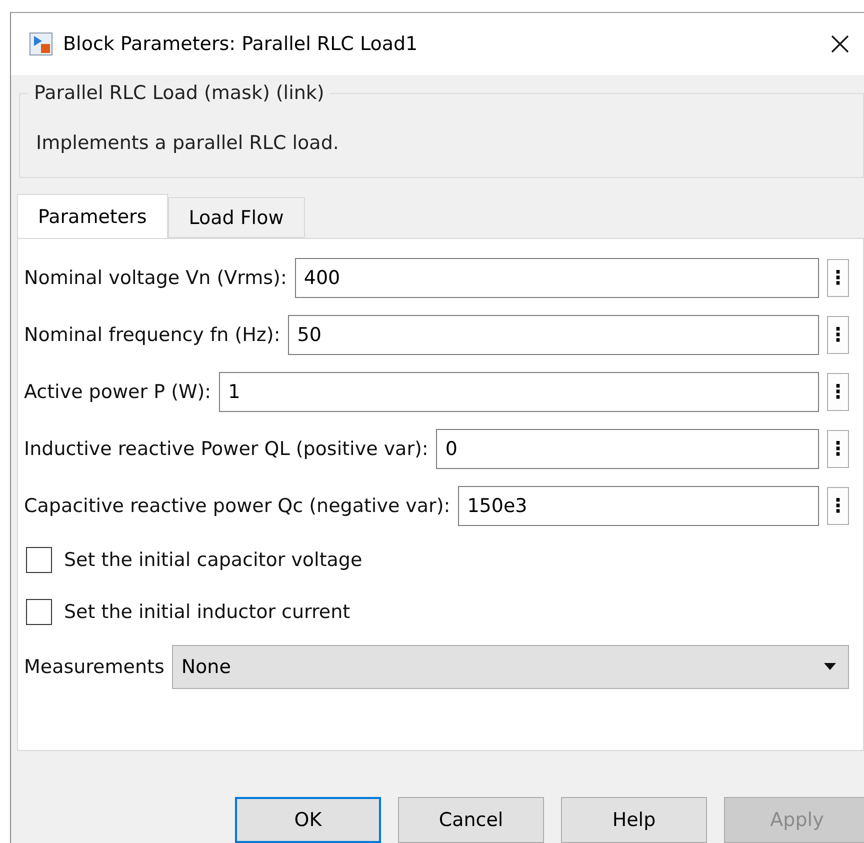 Image resolution: width=864 pixels, height=843 pixels. What do you see at coordinates (627, 448) in the screenshot?
I see `input-field: 0` at bounding box center [627, 448].